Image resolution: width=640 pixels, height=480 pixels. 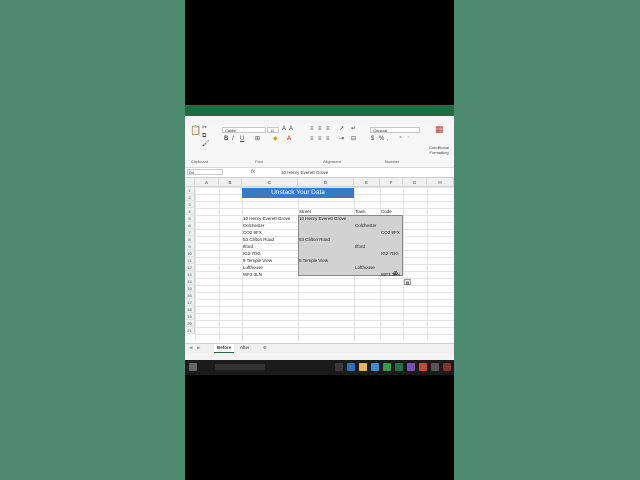 What do you see at coordinates (226, 139) in the screenshot?
I see `bold-icon: B` at bounding box center [226, 139].